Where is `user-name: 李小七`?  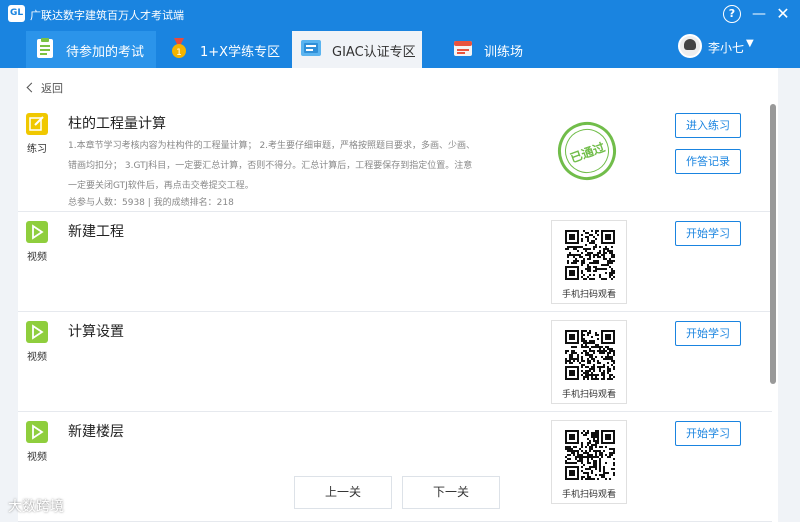
user-name: 李小七 is located at coordinates (726, 48).